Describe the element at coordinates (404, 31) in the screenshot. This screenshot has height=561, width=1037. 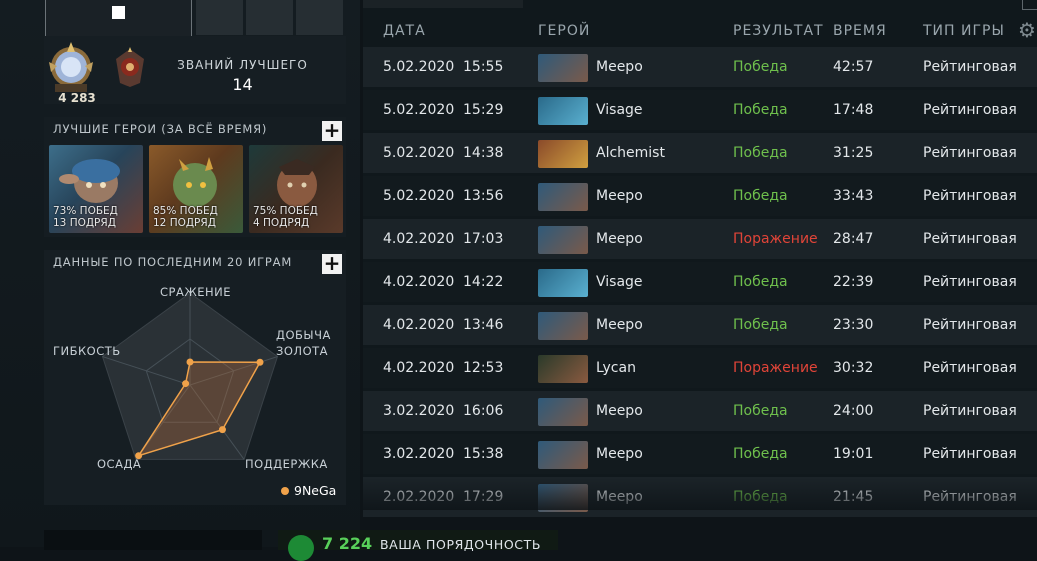
I see `column-header-date: ДАТА` at that location.